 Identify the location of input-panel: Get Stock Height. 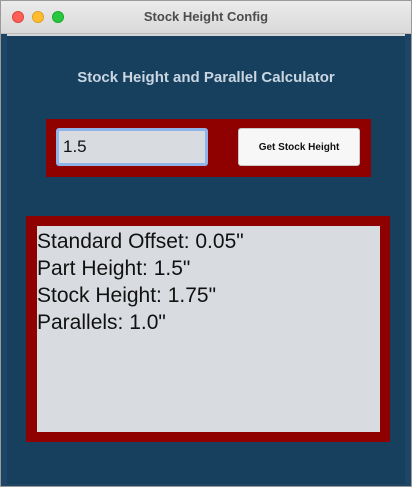
(208, 148).